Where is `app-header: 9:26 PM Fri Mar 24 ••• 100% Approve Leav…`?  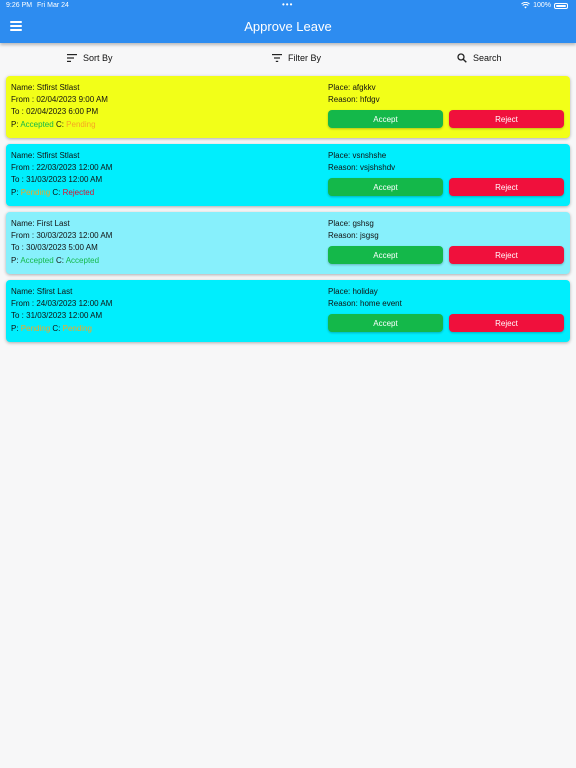 app-header: 9:26 PM Fri Mar 24 ••• 100% Approve Leav… is located at coordinates (288, 21).